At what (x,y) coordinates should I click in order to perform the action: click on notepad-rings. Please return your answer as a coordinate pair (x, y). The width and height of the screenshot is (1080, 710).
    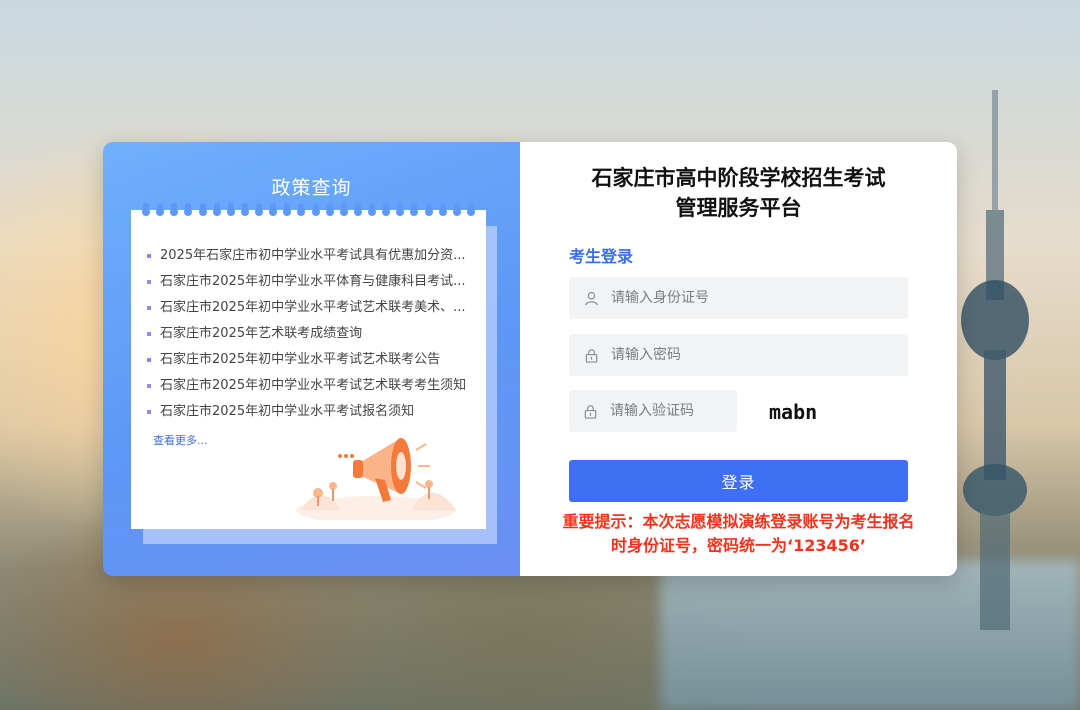
    Looking at the image, I should click on (308, 211).